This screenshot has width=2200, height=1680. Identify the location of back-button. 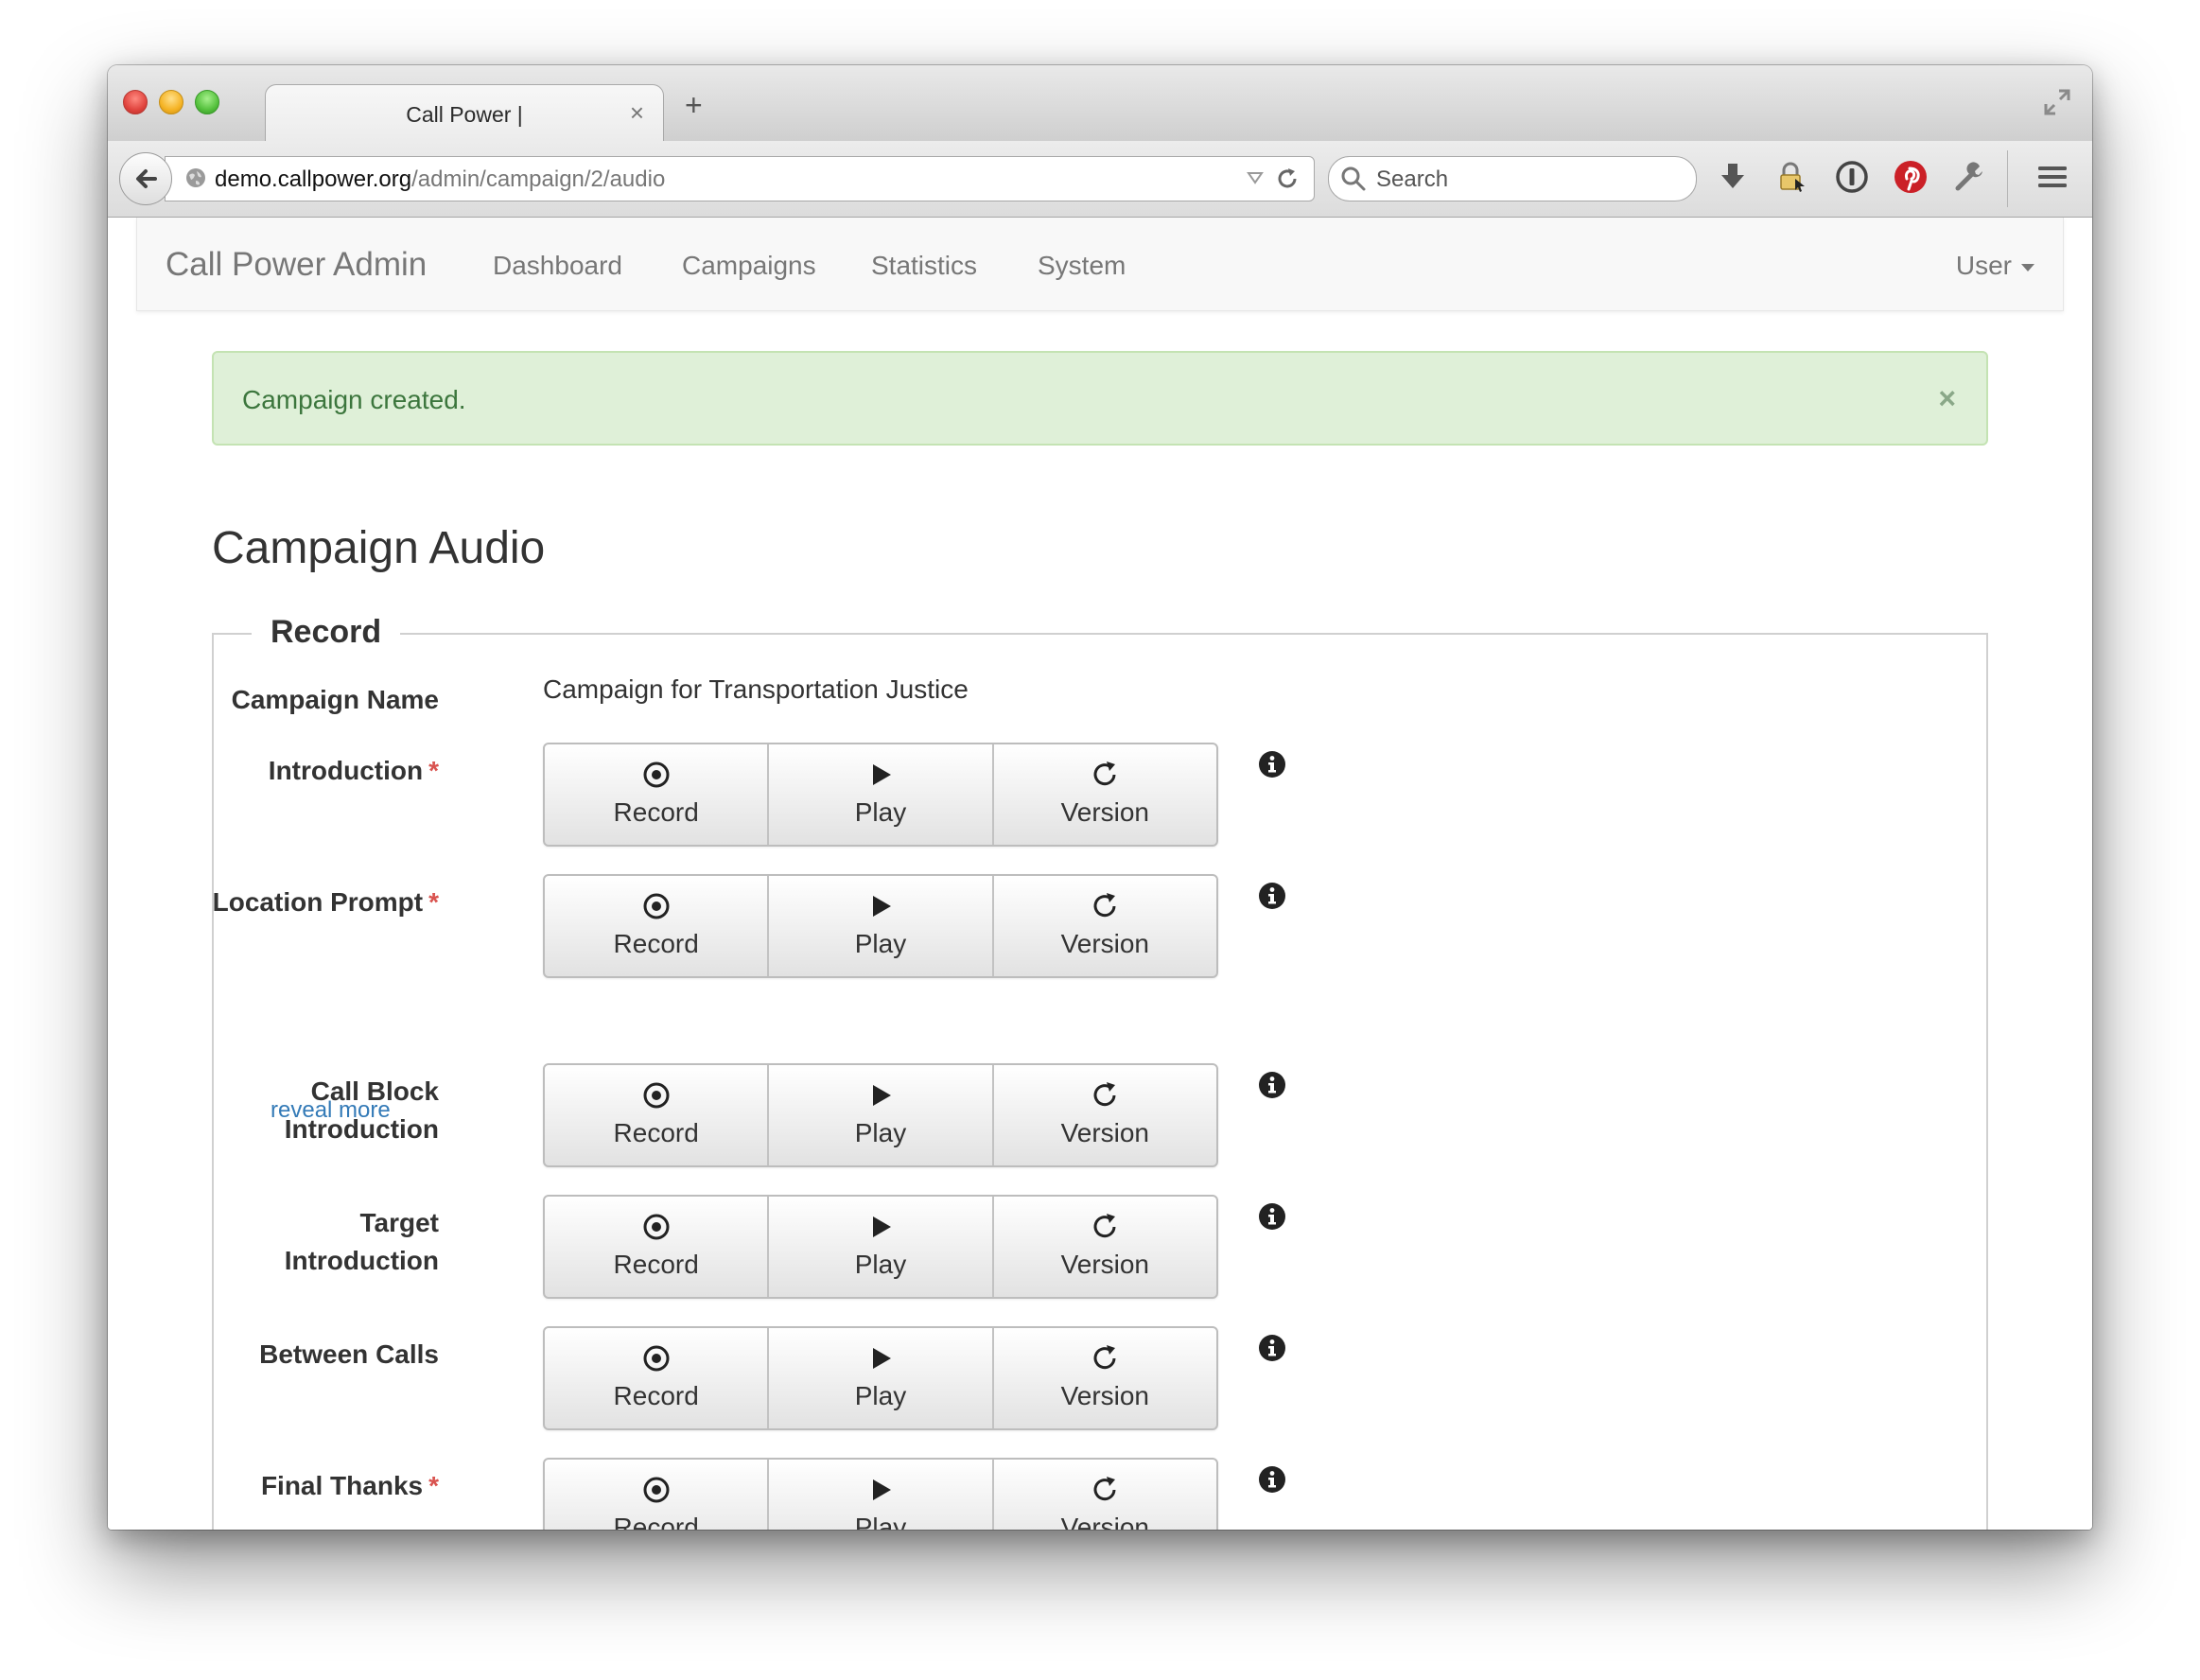
(145, 179).